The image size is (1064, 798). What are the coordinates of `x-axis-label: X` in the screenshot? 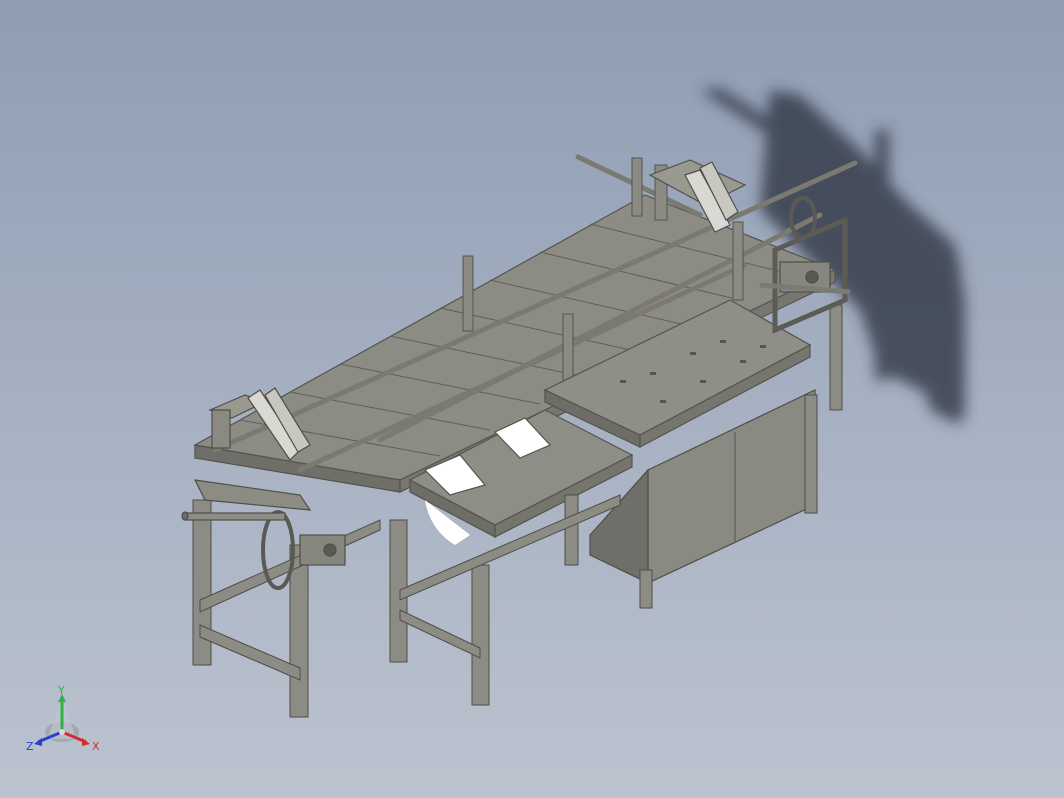 It's located at (96, 746).